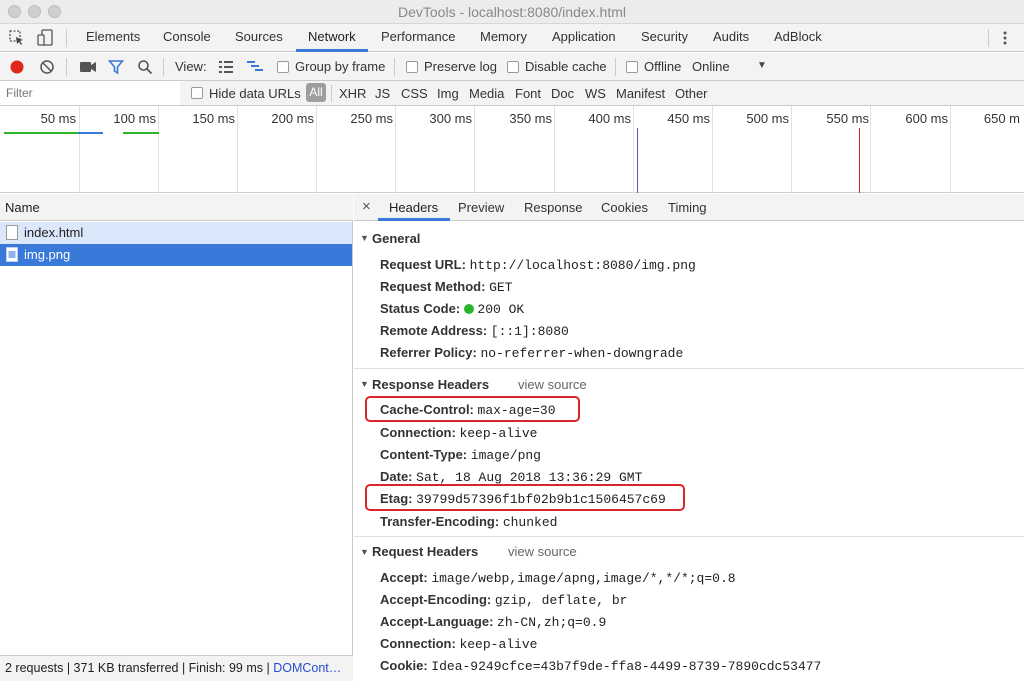 This screenshot has width=1024, height=681. I want to click on chevron-down-icon: ▼, so click(762, 65).